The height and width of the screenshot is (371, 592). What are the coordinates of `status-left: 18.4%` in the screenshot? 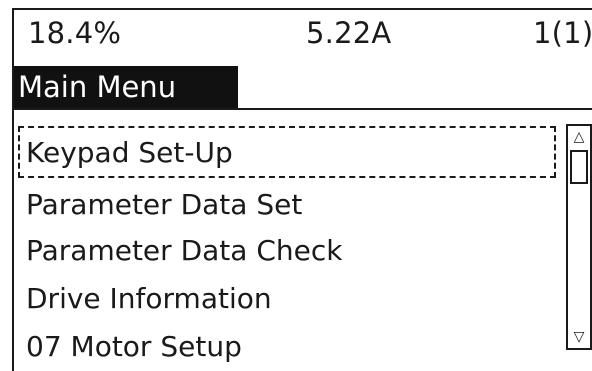 It's located at (75, 33).